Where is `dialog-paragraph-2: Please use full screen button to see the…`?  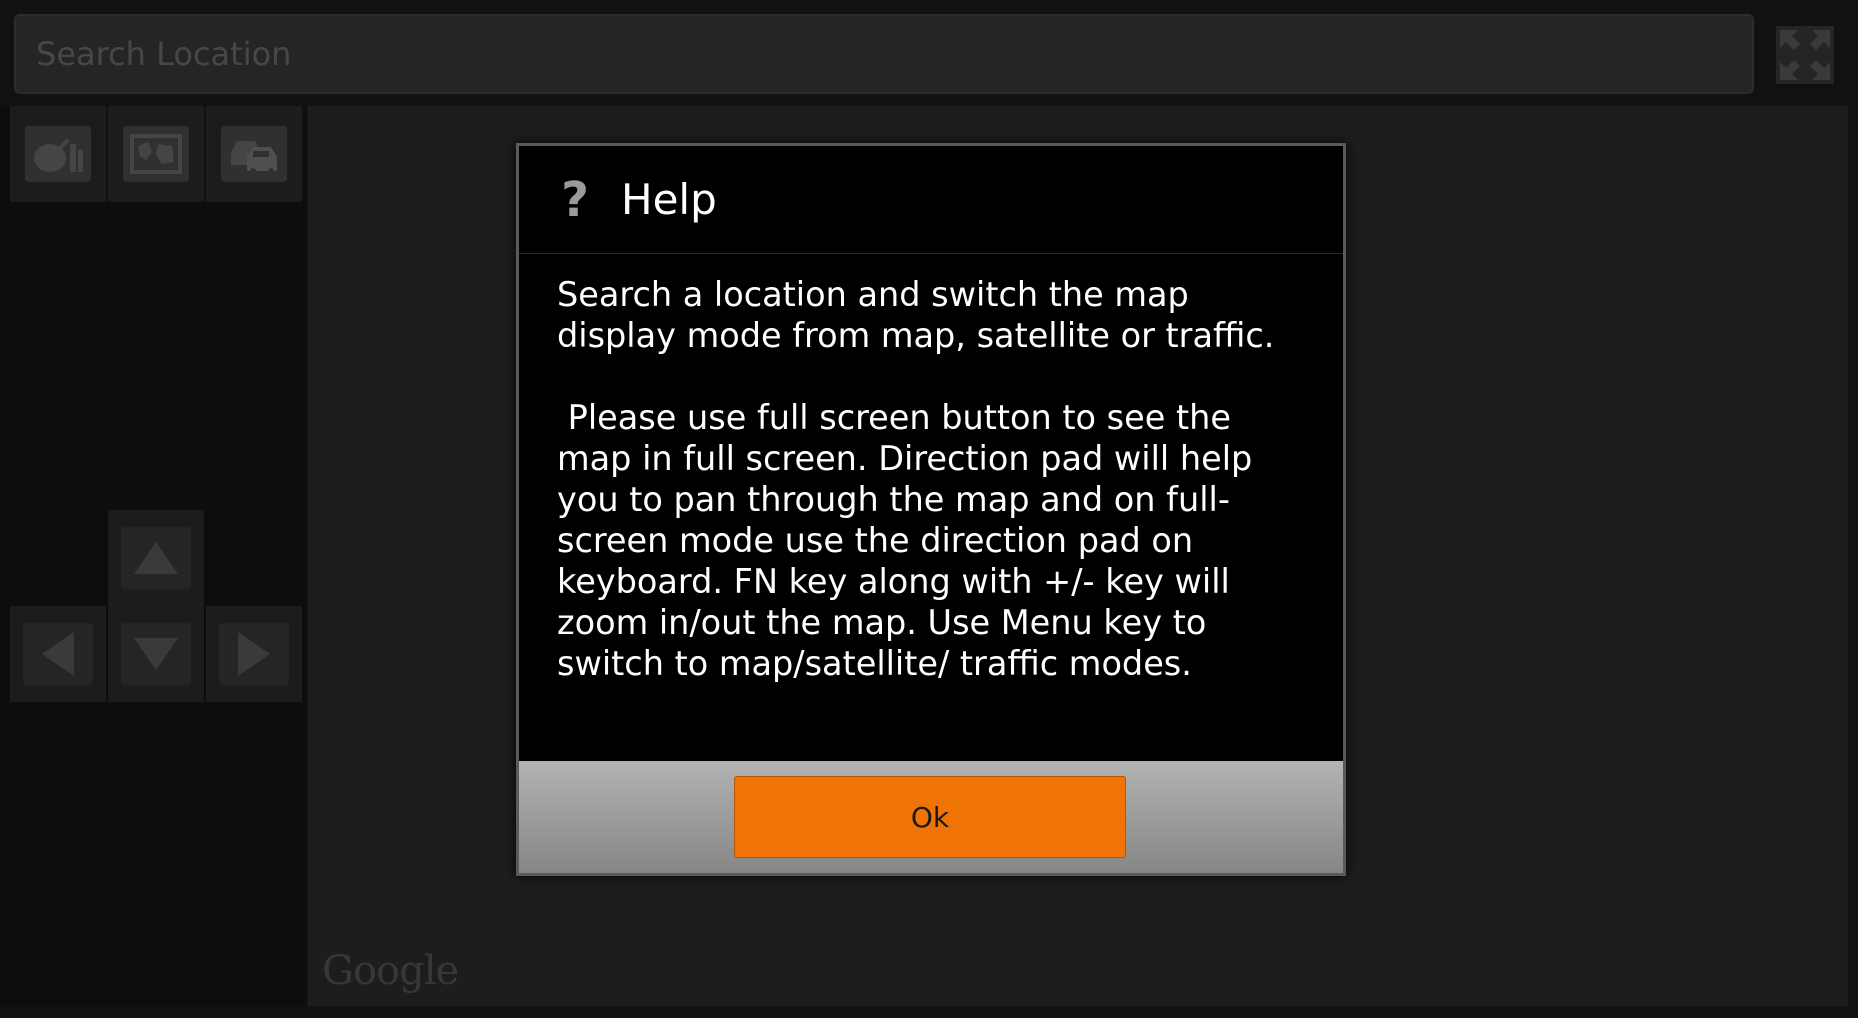 dialog-paragraph-2: Please use full screen button to see the… is located at coordinates (910, 540).